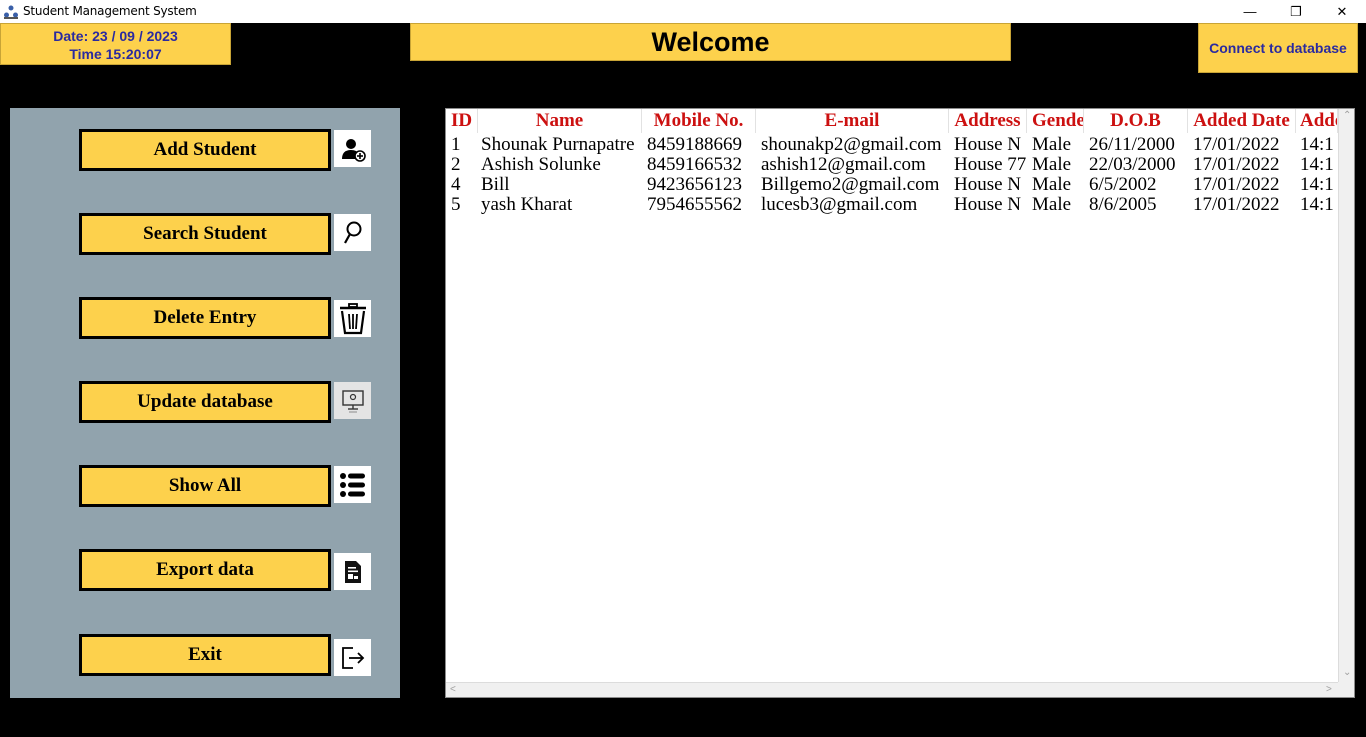 The width and height of the screenshot is (1366, 737). I want to click on trash-icon, so click(352, 318).